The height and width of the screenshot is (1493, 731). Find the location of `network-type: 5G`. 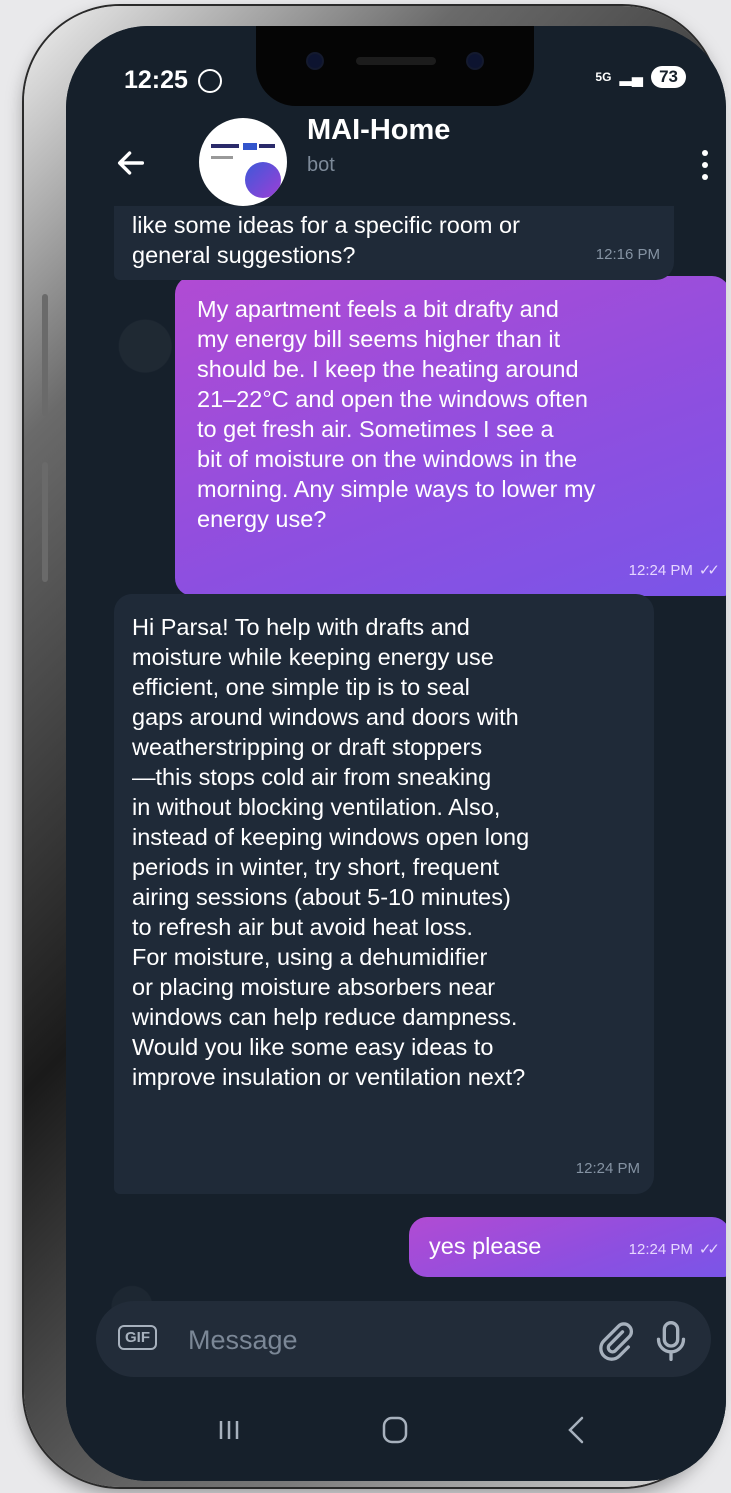

network-type: 5G is located at coordinates (603, 77).